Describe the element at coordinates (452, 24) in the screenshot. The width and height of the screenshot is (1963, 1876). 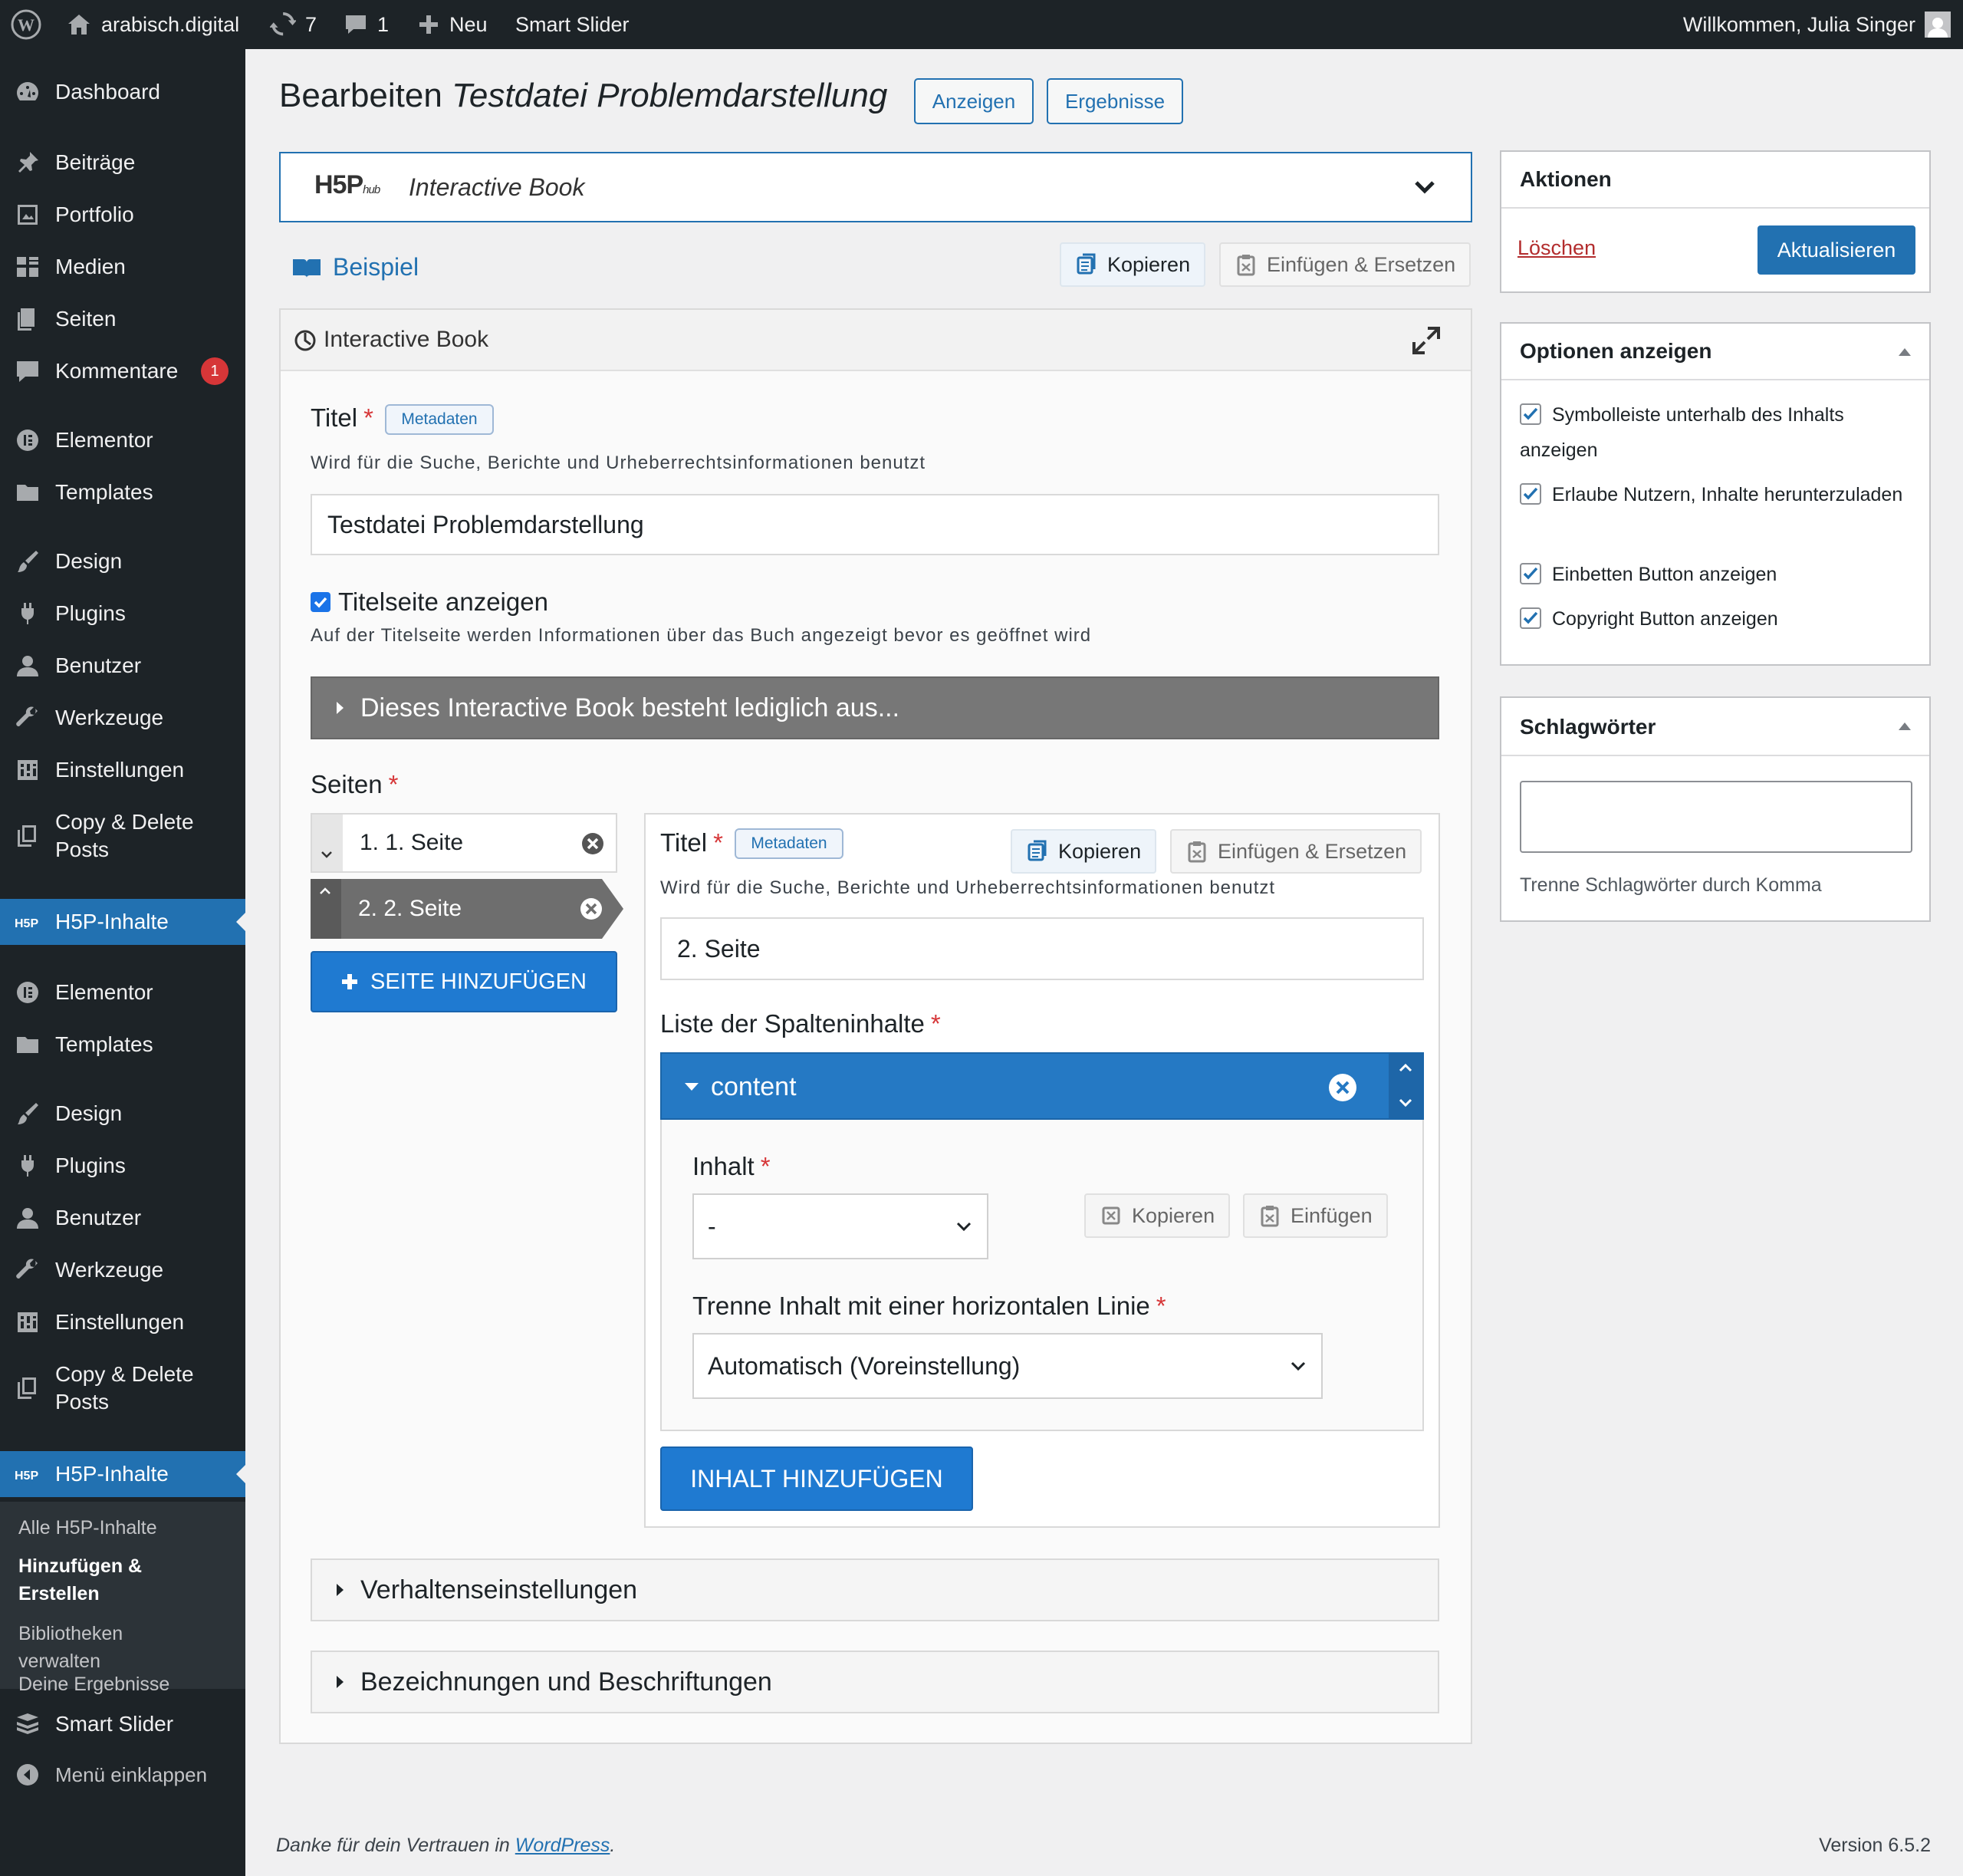
I see `new-content-link: Neu` at that location.